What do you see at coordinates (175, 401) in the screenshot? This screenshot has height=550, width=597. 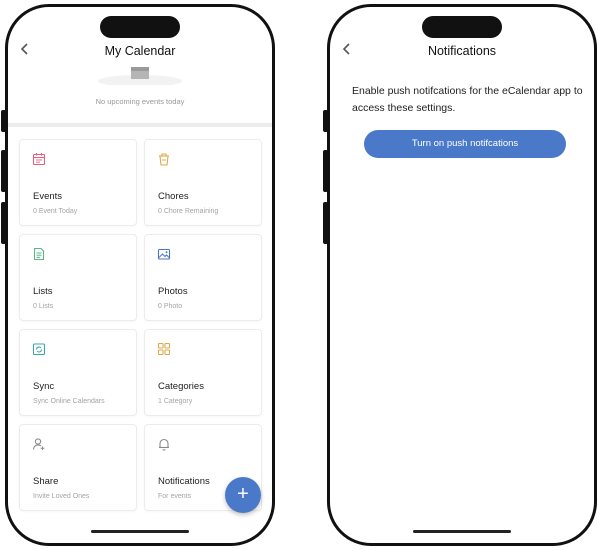 I see `card-subtitle: 1 Category` at bounding box center [175, 401].